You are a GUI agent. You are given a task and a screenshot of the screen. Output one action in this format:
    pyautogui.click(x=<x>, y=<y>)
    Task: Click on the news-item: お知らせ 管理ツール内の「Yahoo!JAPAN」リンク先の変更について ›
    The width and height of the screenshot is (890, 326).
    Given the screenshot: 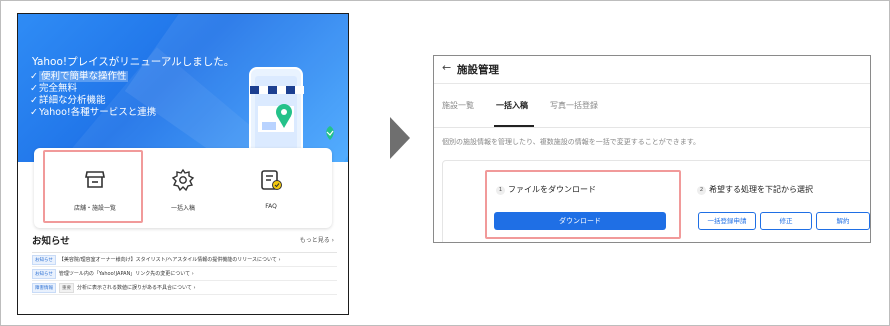 What is the action you would take?
    pyautogui.click(x=184, y=274)
    